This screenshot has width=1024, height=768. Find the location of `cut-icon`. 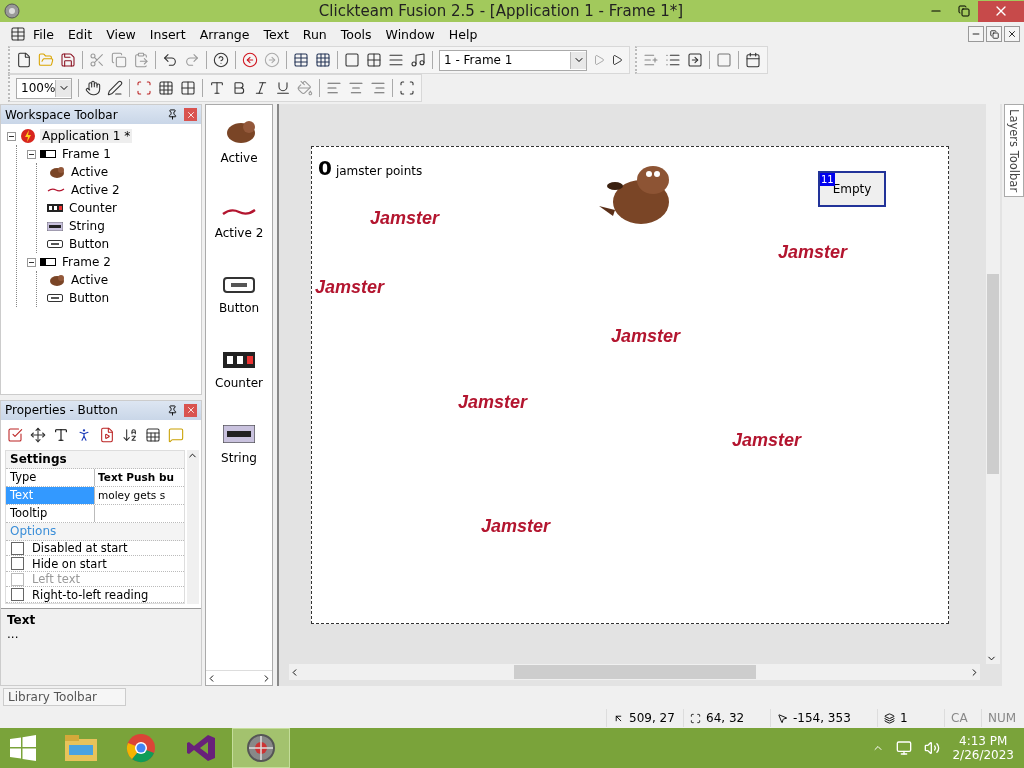

cut-icon is located at coordinates (97, 60).